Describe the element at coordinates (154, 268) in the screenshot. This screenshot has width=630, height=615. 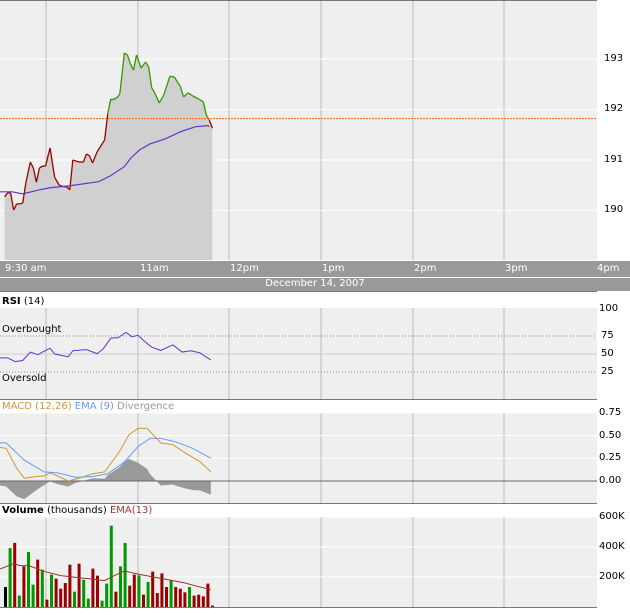
I see `x-tick-11am: 11am` at that location.